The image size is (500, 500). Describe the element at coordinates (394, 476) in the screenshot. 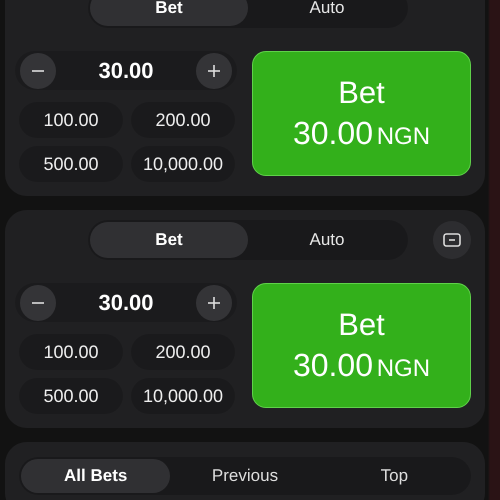

I see `bets-tab: Top` at that location.